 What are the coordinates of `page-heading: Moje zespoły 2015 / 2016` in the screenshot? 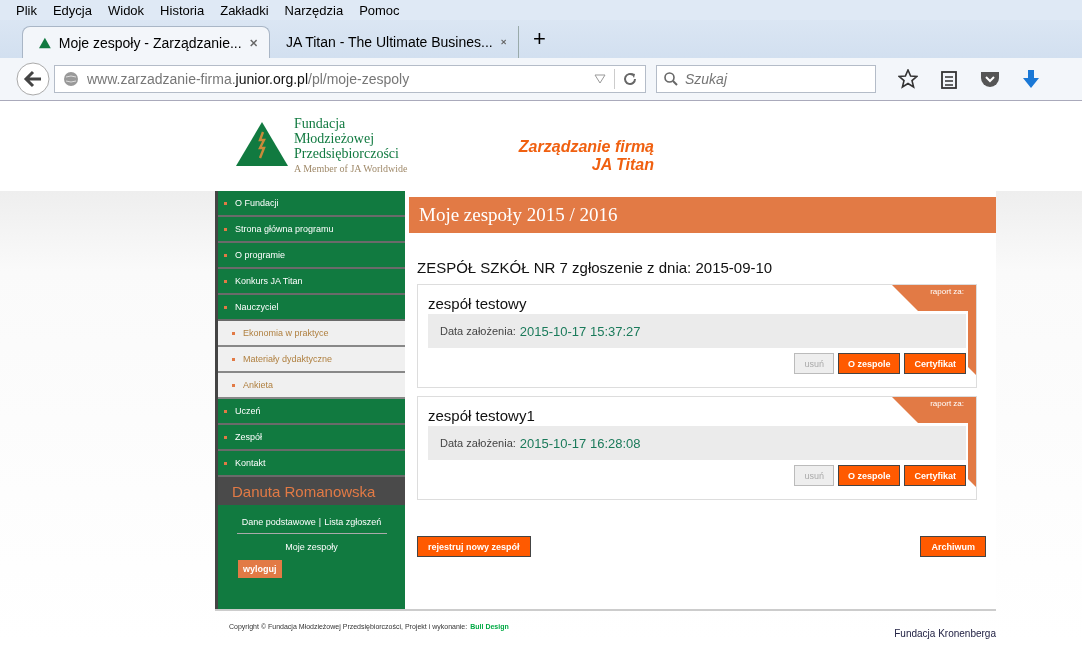 It's located at (702, 215).